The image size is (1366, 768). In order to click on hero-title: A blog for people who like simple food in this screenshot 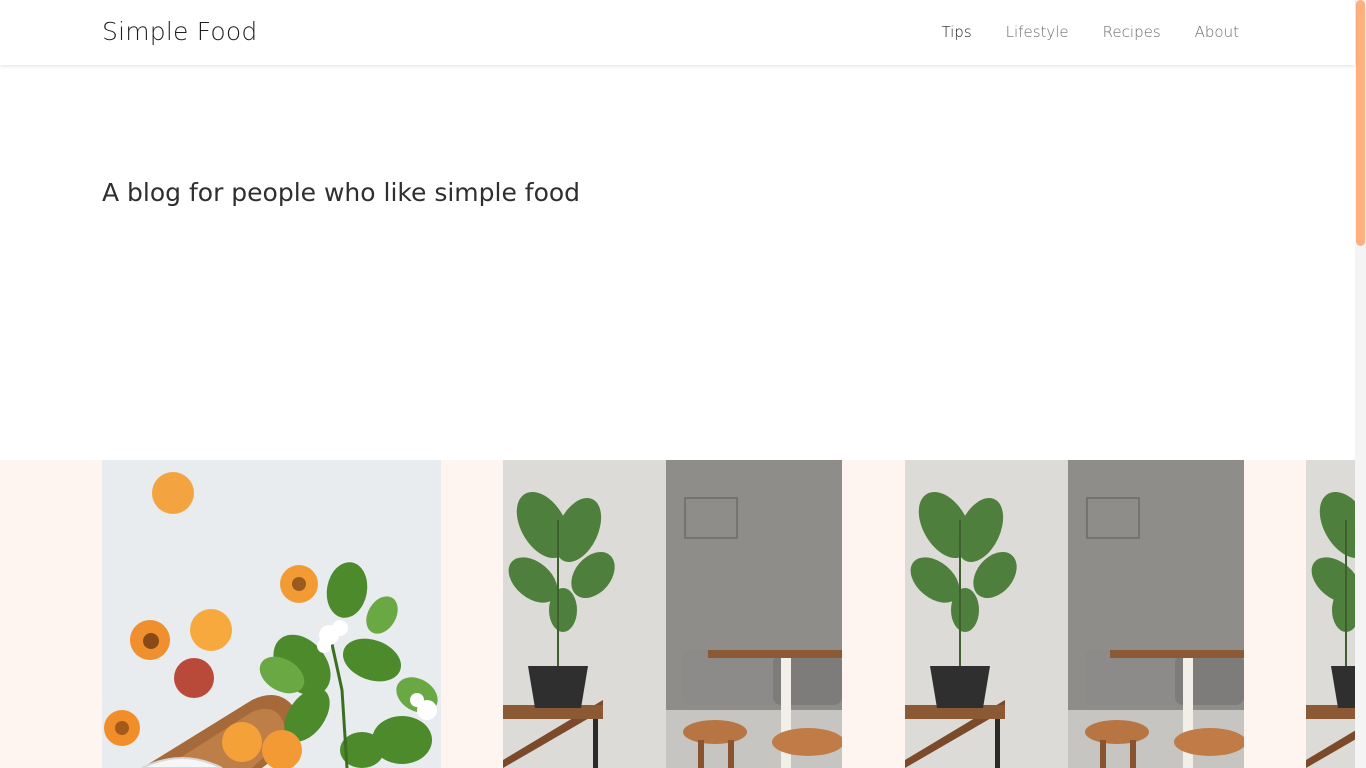, I will do `click(341, 192)`.